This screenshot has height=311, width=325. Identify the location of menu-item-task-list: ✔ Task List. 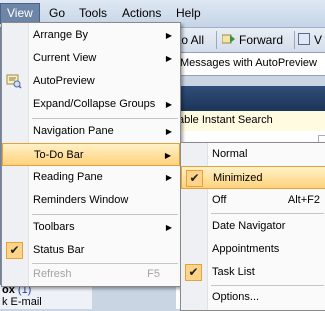
(253, 272).